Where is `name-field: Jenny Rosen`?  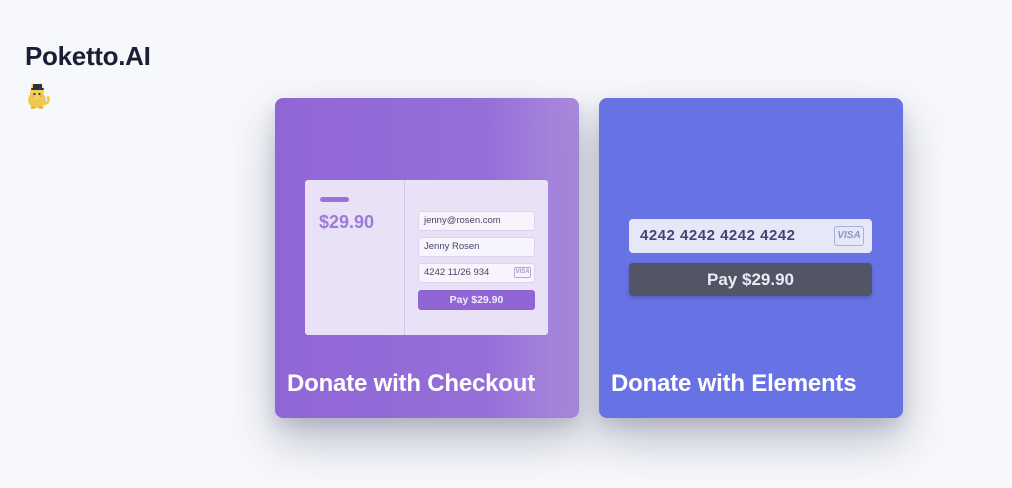
name-field: Jenny Rosen is located at coordinates (476, 247).